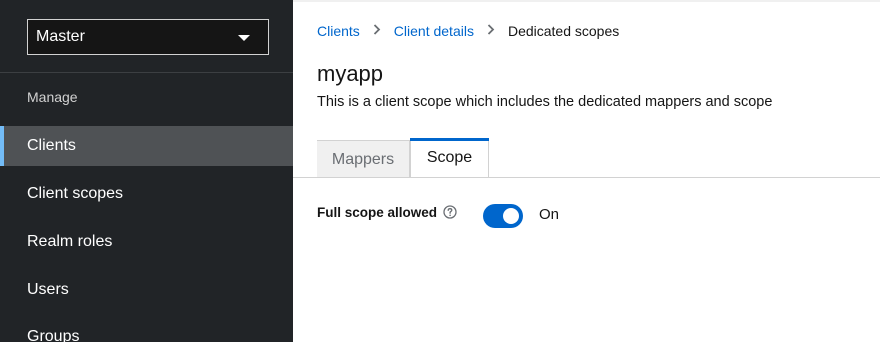 This screenshot has height=342, width=880. I want to click on toggle-knob, so click(511, 216).